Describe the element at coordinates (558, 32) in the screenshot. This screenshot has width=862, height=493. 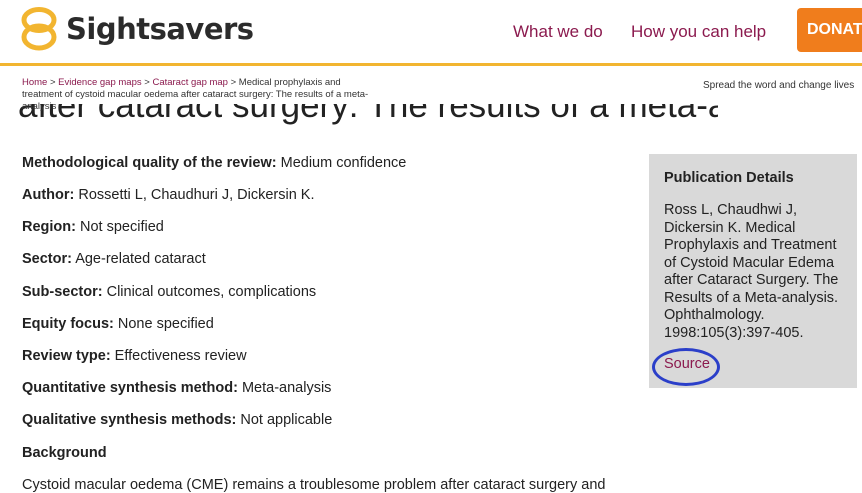
I see `nav-what-we-do: What we do` at that location.